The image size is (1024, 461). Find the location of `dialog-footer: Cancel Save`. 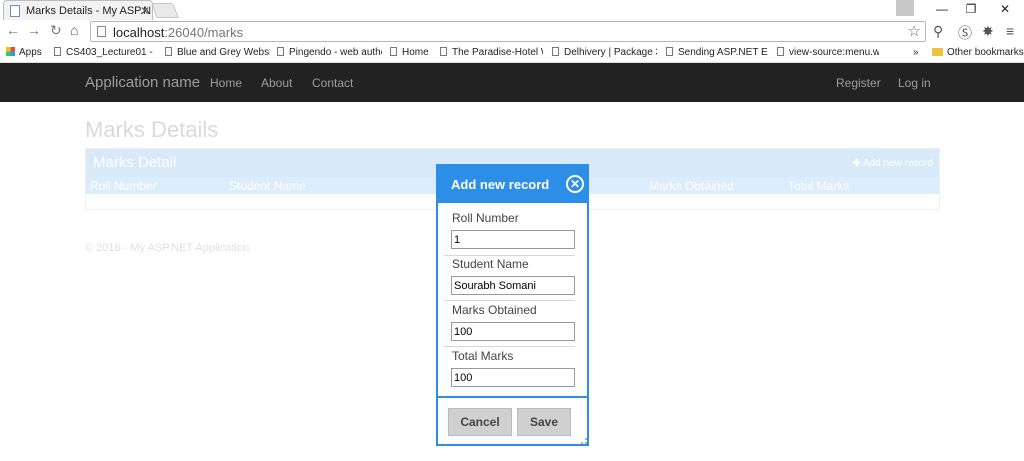

dialog-footer: Cancel Save is located at coordinates (512, 420).